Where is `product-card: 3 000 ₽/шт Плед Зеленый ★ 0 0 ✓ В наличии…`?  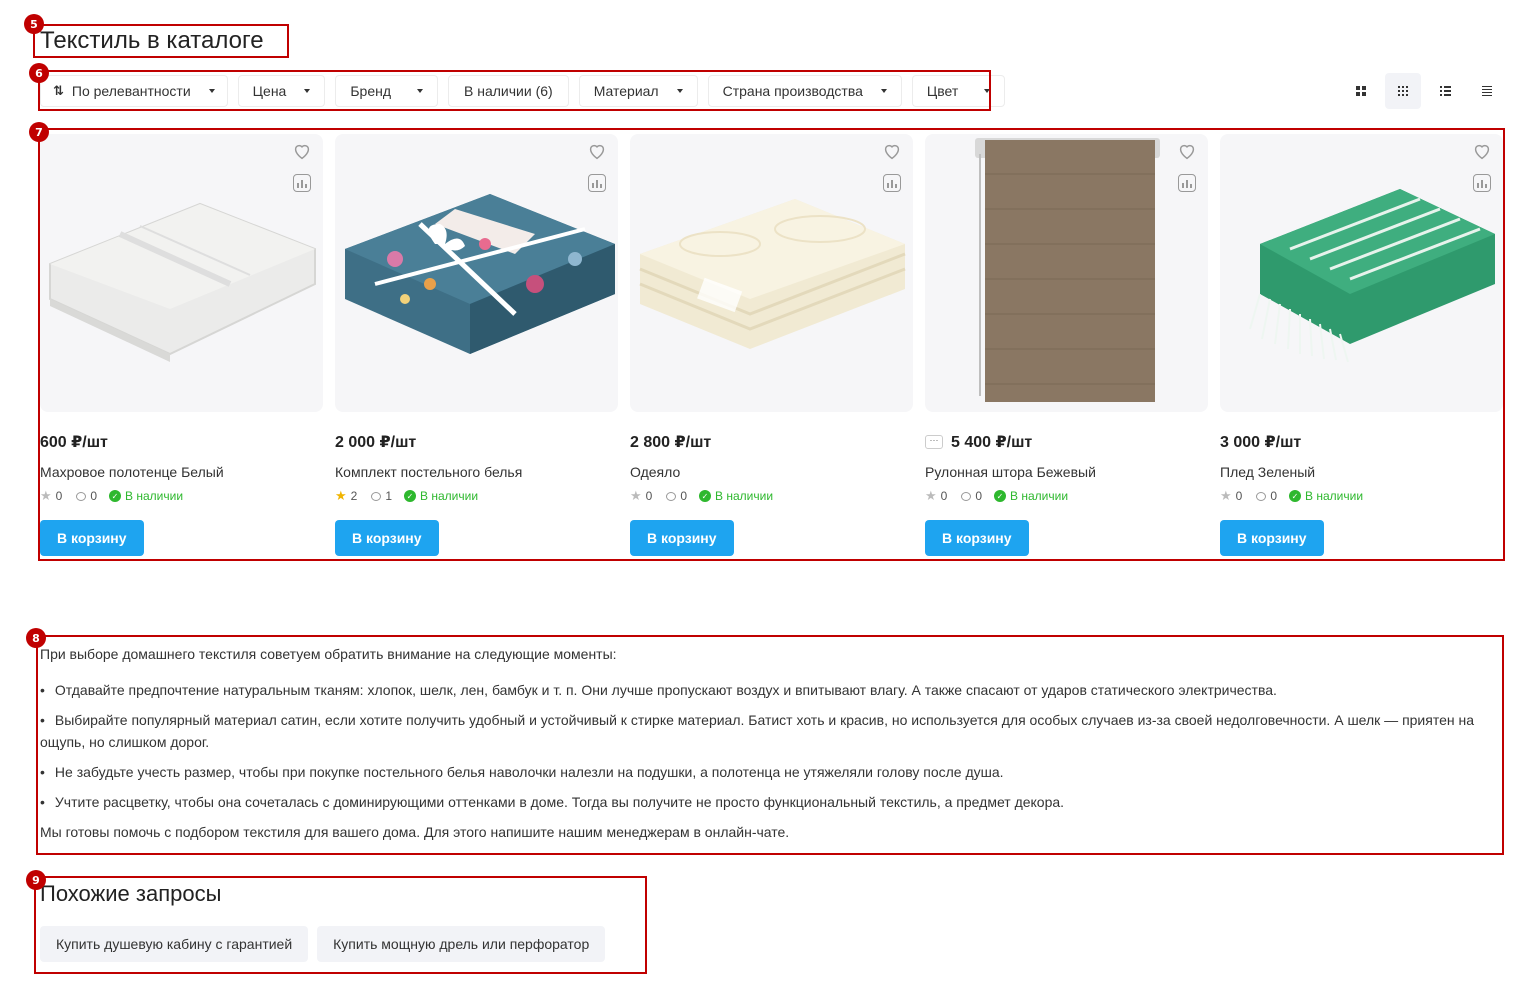 product-card: 3 000 ₽/шт Плед Зеленый ★ 0 0 ✓ В наличии… is located at coordinates (1361, 345).